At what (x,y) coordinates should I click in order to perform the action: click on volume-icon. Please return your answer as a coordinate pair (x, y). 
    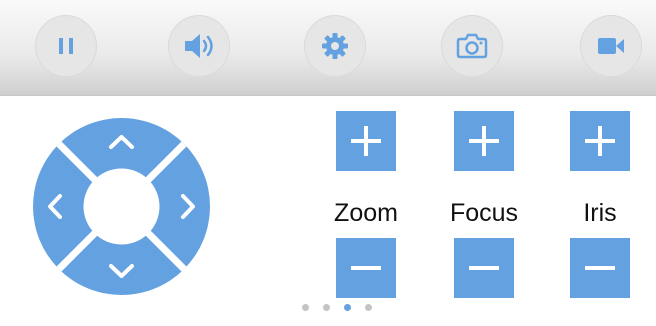
    Looking at the image, I should click on (199, 46).